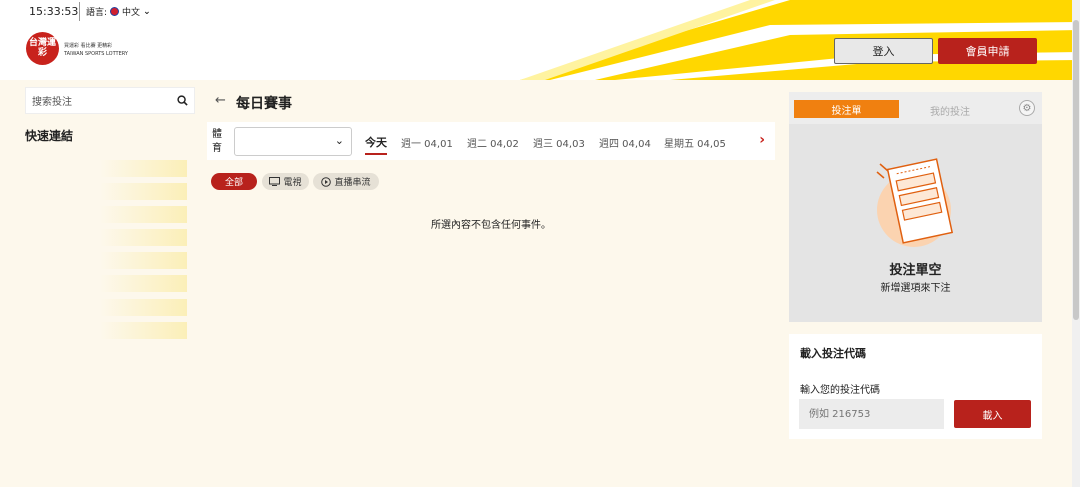 Image resolution: width=1080 pixels, height=487 pixels. I want to click on tab-today: 今天, so click(376, 144).